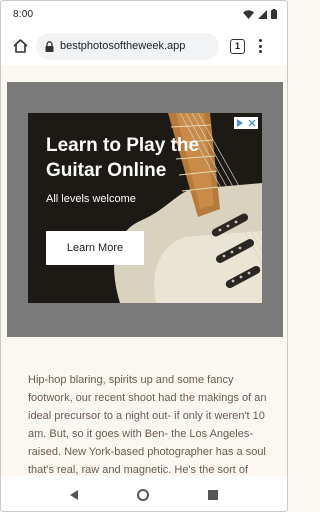 The width and height of the screenshot is (320, 512). I want to click on browser-toolbar: bestphotosoftheweek.app 1, so click(144, 46).